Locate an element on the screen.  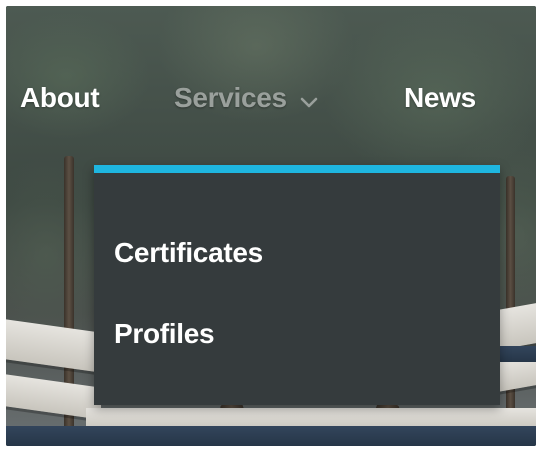
nav-services: Services is located at coordinates (246, 98).